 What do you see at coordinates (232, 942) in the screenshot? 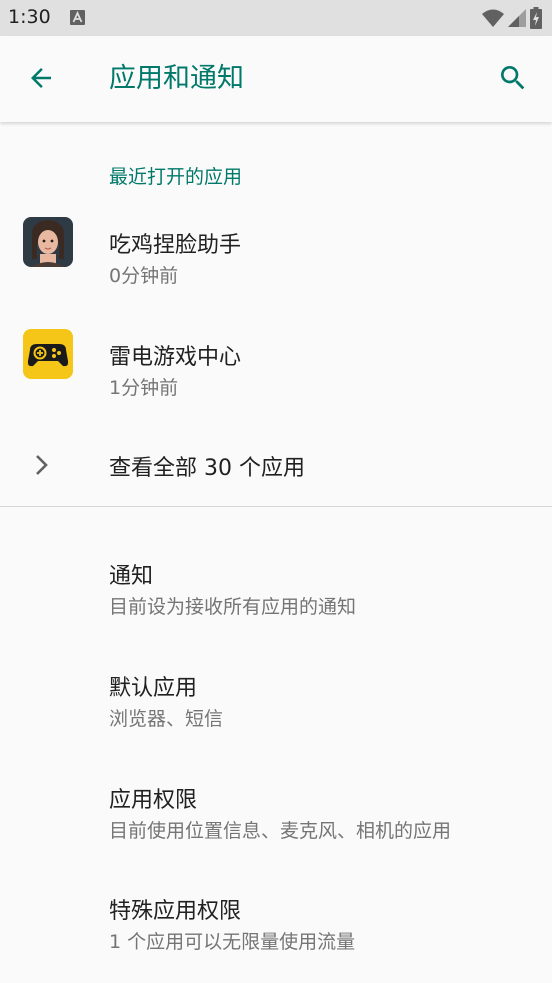
I see `setting-summary: 1 个应用可以无限量使用流量` at bounding box center [232, 942].